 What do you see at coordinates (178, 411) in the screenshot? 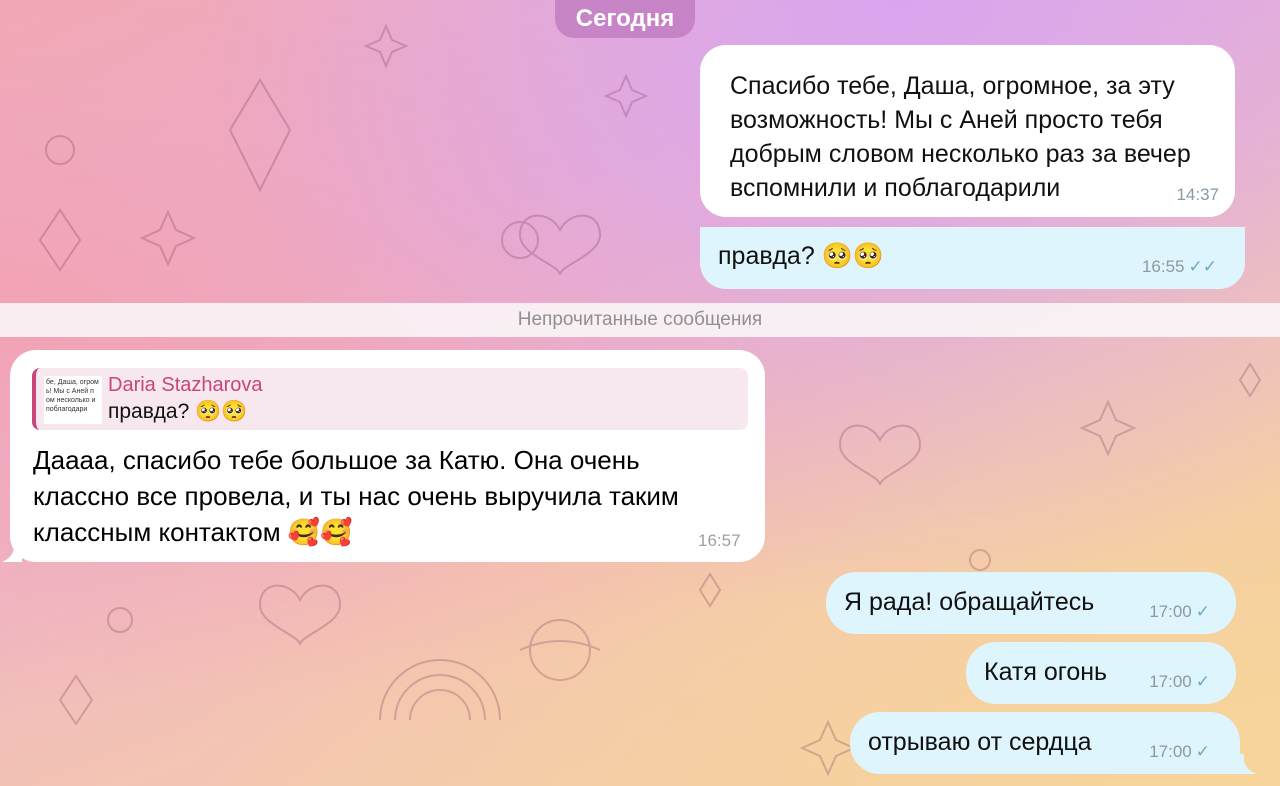
I see `reply-text: правда? 🥺🥺` at bounding box center [178, 411].